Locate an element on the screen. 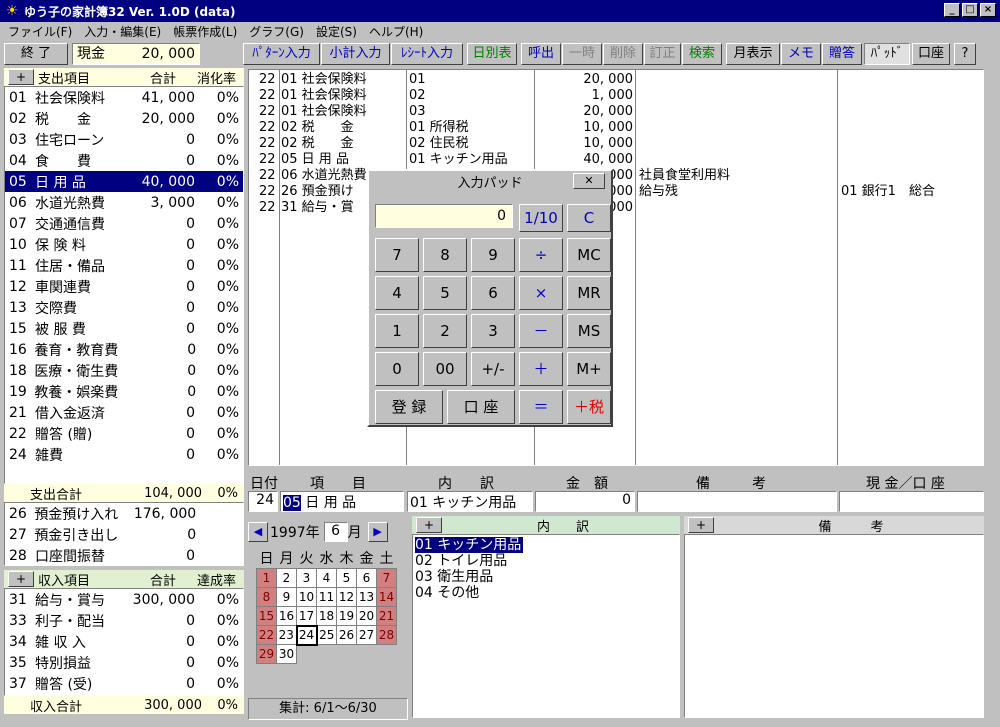 The image size is (1000, 727). calendar-day: 24 is located at coordinates (306, 635).